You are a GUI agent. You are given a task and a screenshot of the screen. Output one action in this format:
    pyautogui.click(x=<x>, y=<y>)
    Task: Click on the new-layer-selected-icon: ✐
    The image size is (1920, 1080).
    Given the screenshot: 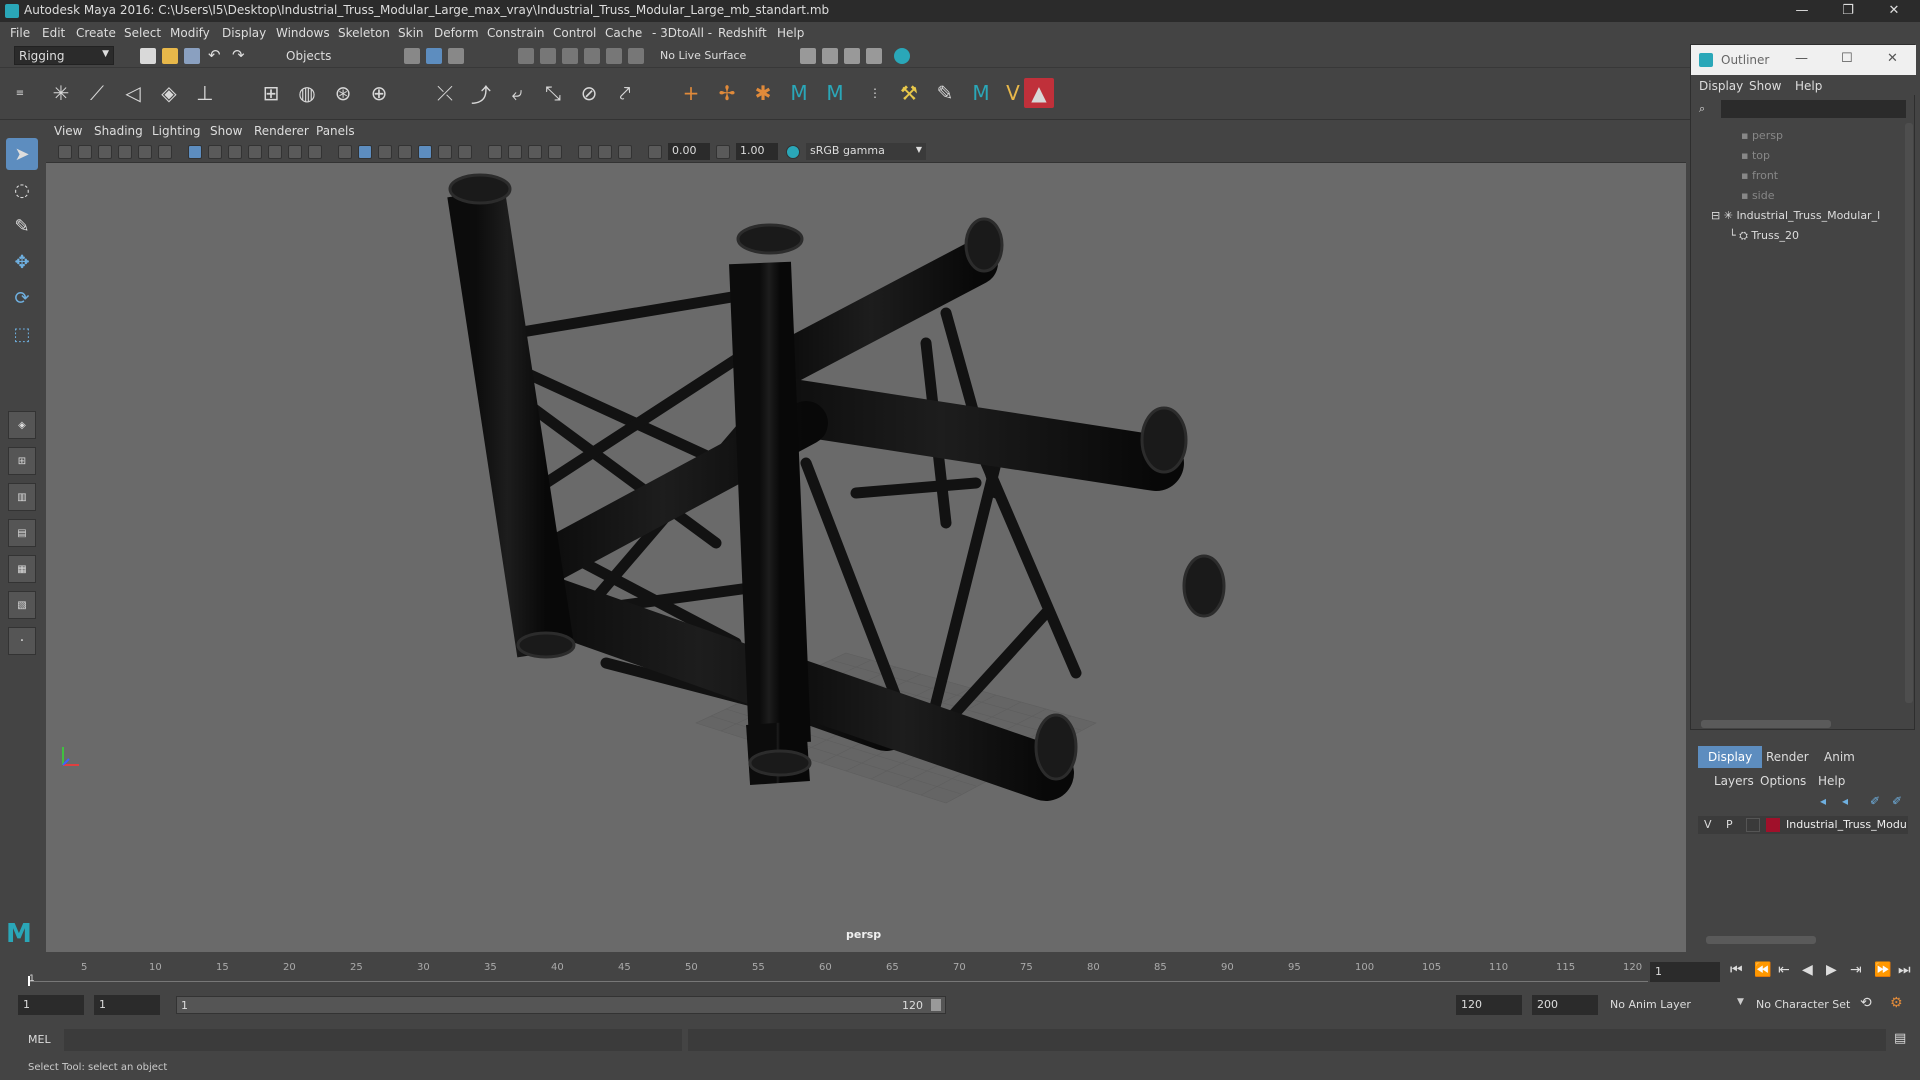 What is the action you would take?
    pyautogui.click(x=1897, y=801)
    